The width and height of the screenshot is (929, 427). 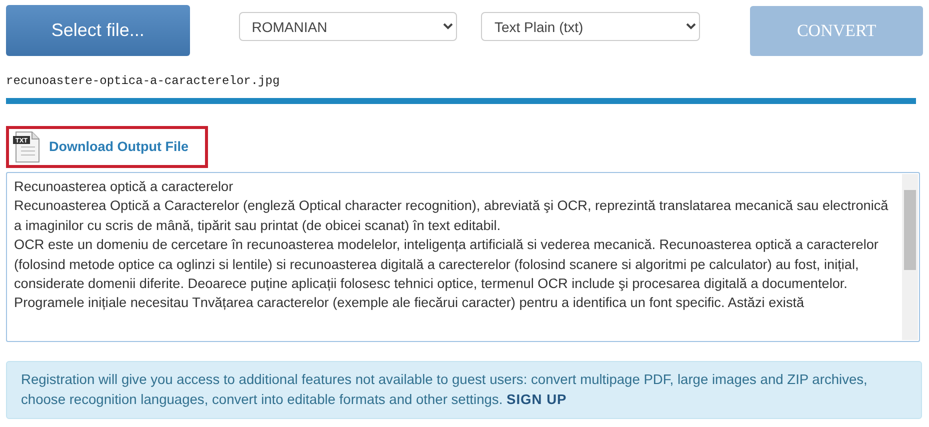 What do you see at coordinates (348, 26) in the screenshot?
I see `language-dropdown: ROMANIAN` at bounding box center [348, 26].